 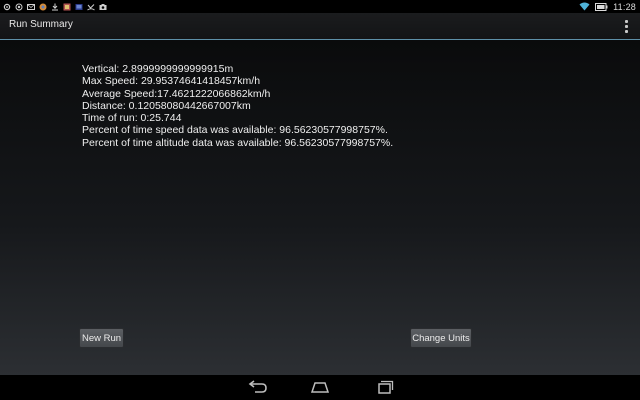 I want to click on page-title: Run Summary, so click(x=41, y=24).